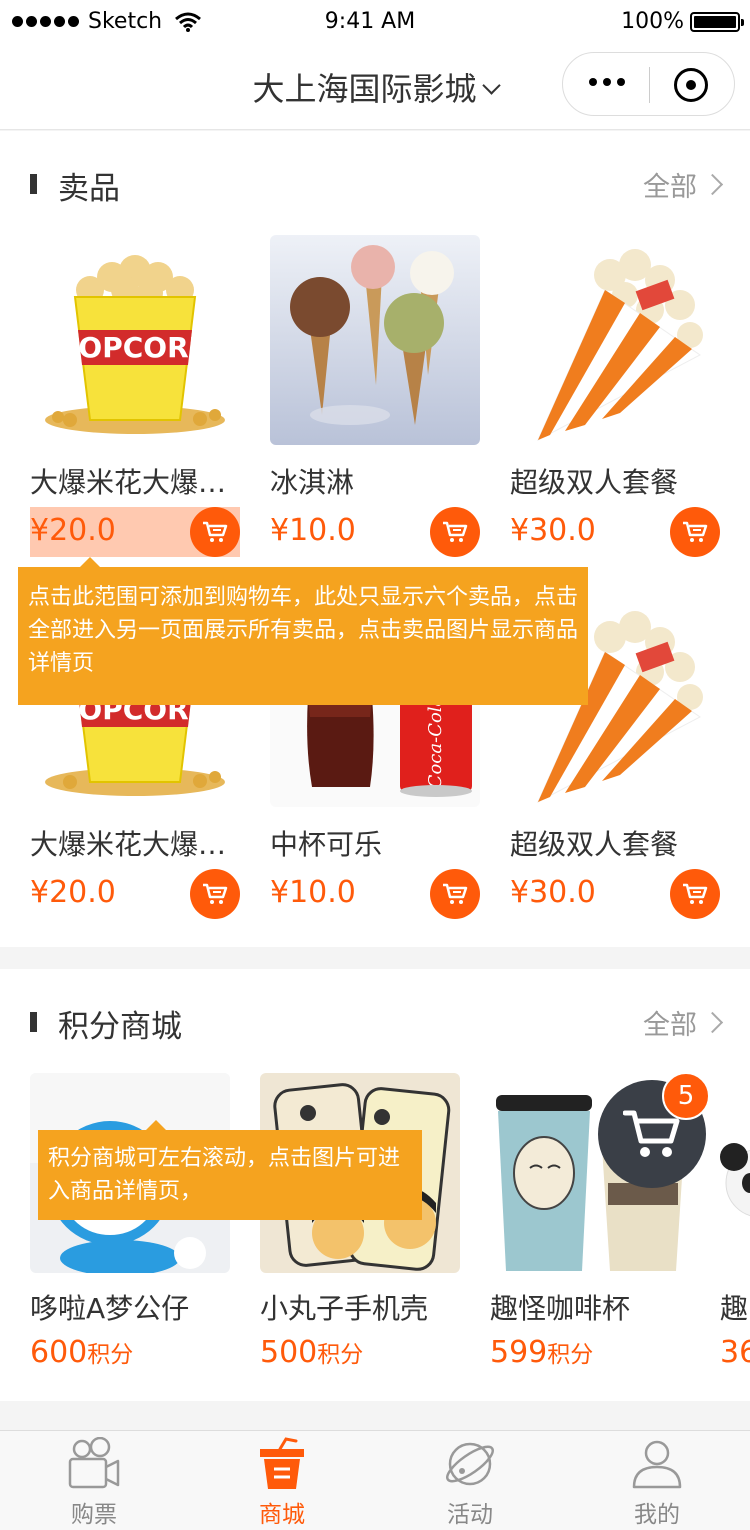  Describe the element at coordinates (375, 183) in the screenshot. I see `snacks-header: 卖品 全部` at that location.